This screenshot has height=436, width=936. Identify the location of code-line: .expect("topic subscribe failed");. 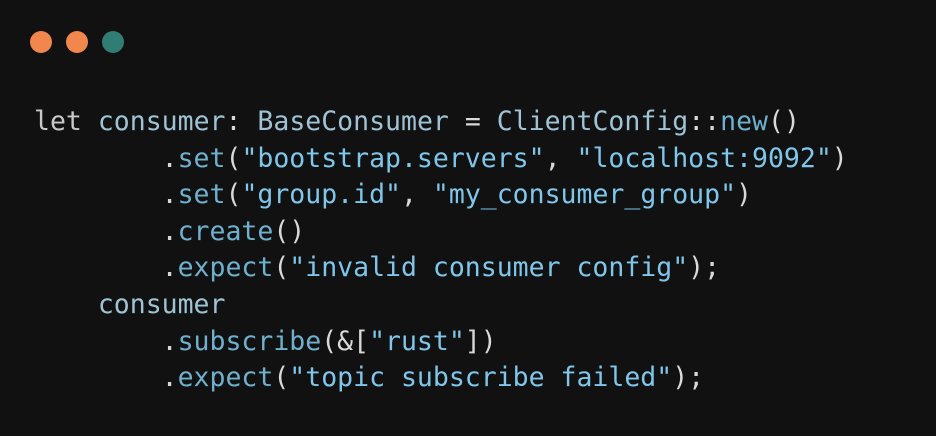
(441, 378).